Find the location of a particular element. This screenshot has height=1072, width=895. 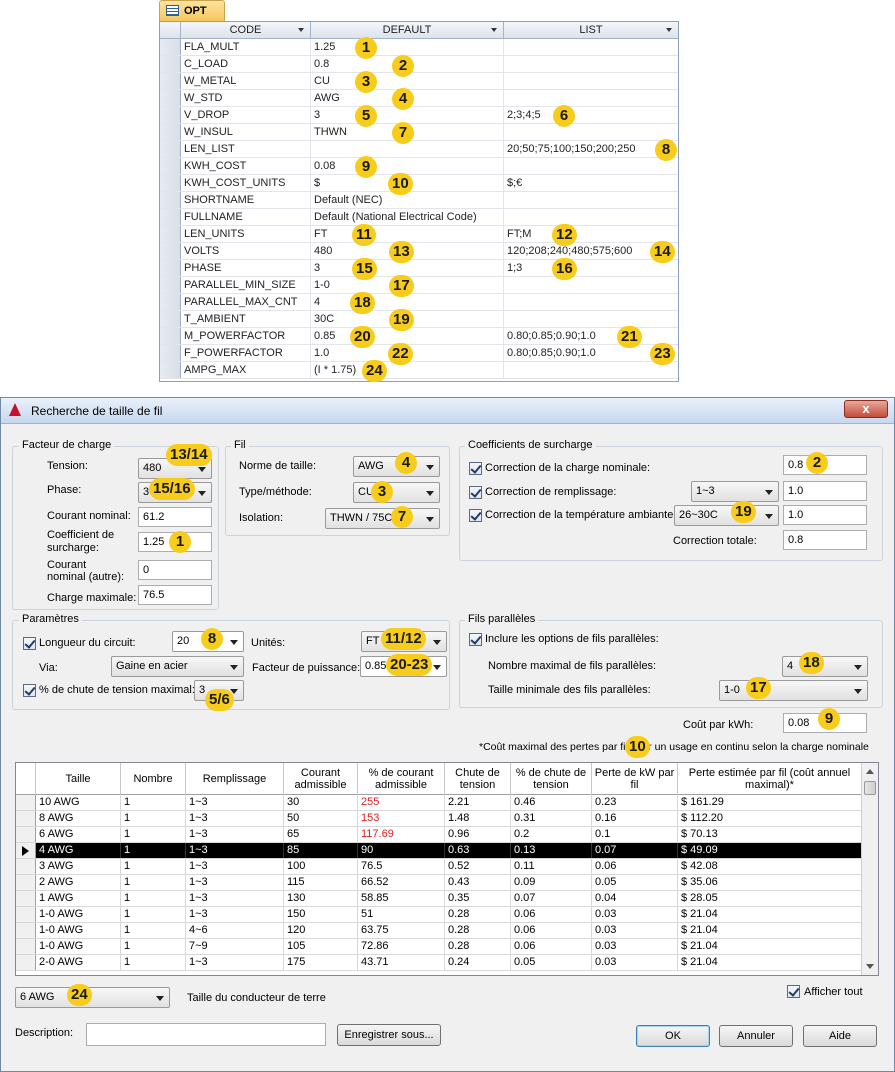

grid-cell: $ 49.09 is located at coordinates (770, 850).